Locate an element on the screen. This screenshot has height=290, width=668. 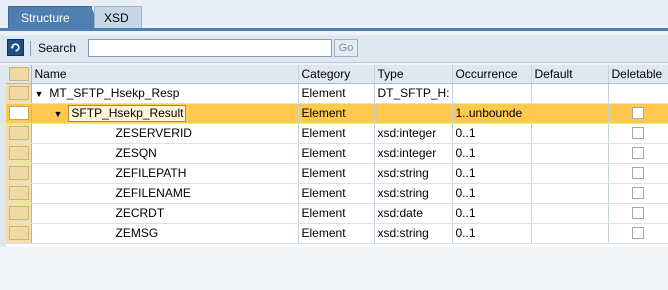
table-row: ZESERVERID Element xsd:integer 0..1 is located at coordinates (337, 133).